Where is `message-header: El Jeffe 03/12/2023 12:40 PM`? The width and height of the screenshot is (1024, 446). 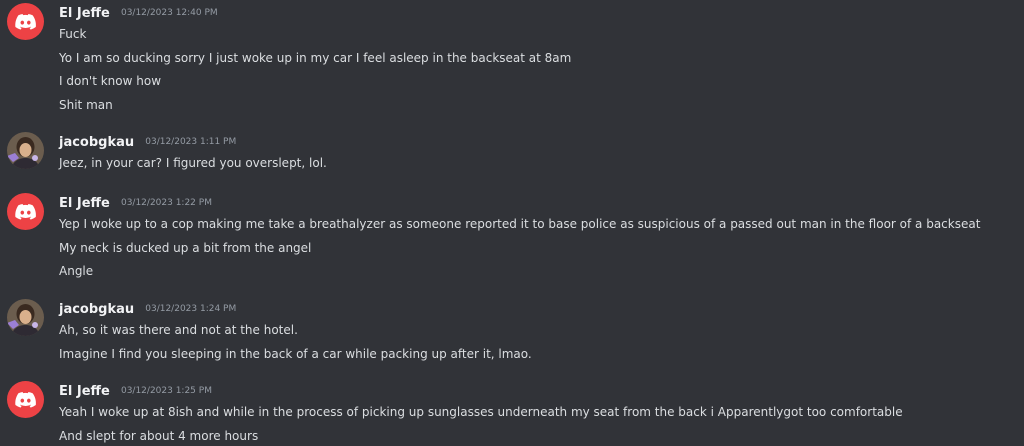 message-header: El Jeffe 03/12/2023 12:40 PM is located at coordinates (541, 12).